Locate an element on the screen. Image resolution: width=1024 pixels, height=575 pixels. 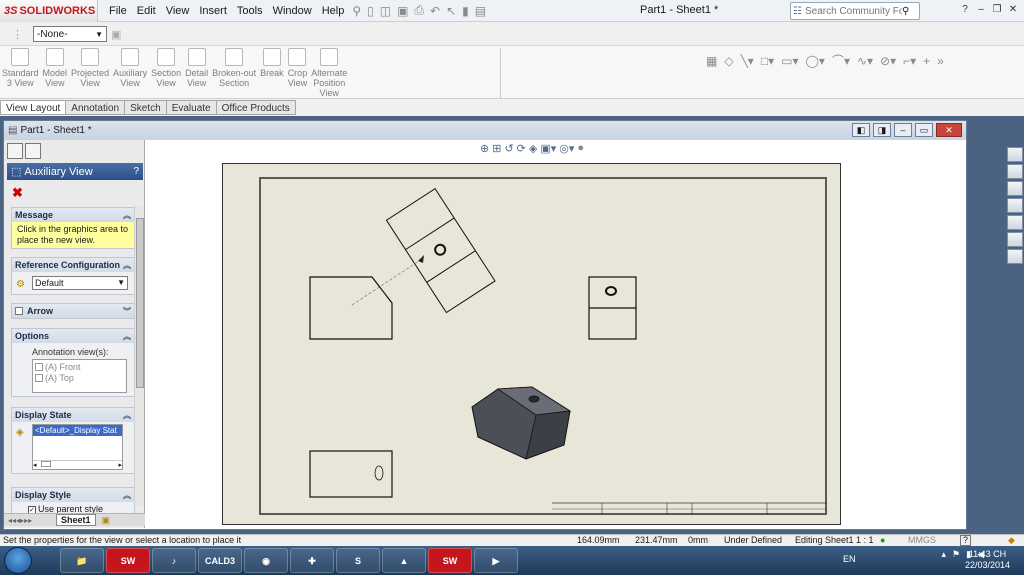
sheet-nav-icons: ◂◂◂▸▸▸ is located at coordinates (20, 520).